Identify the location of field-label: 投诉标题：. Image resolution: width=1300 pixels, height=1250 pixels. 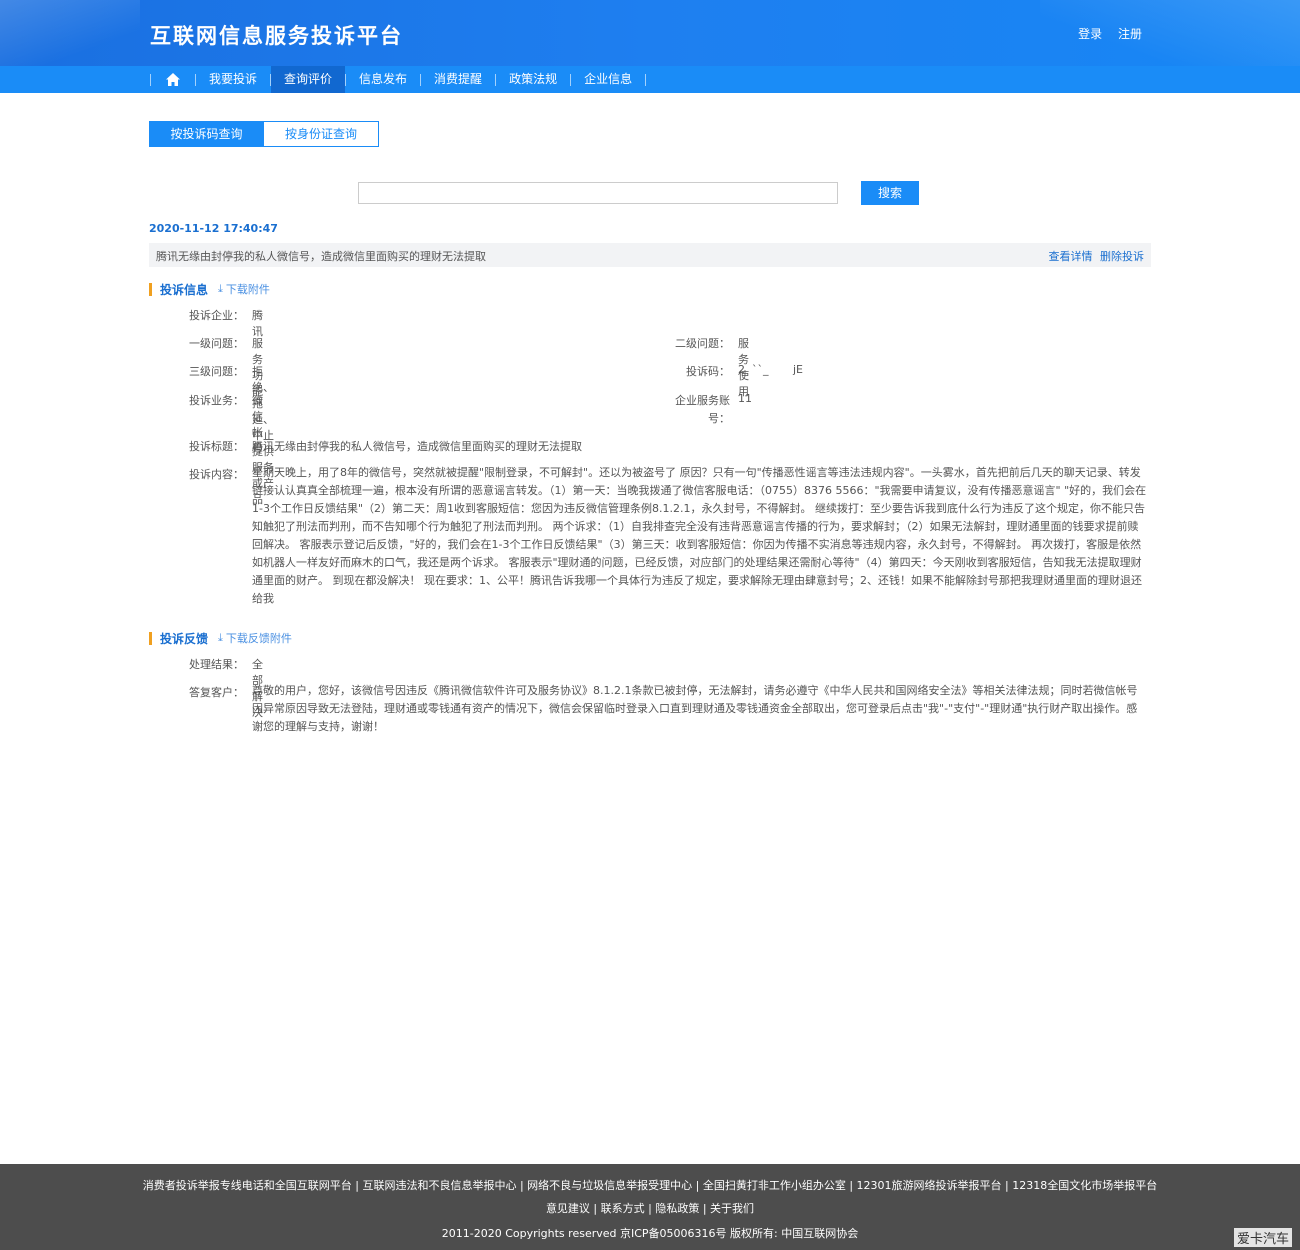
(216, 446).